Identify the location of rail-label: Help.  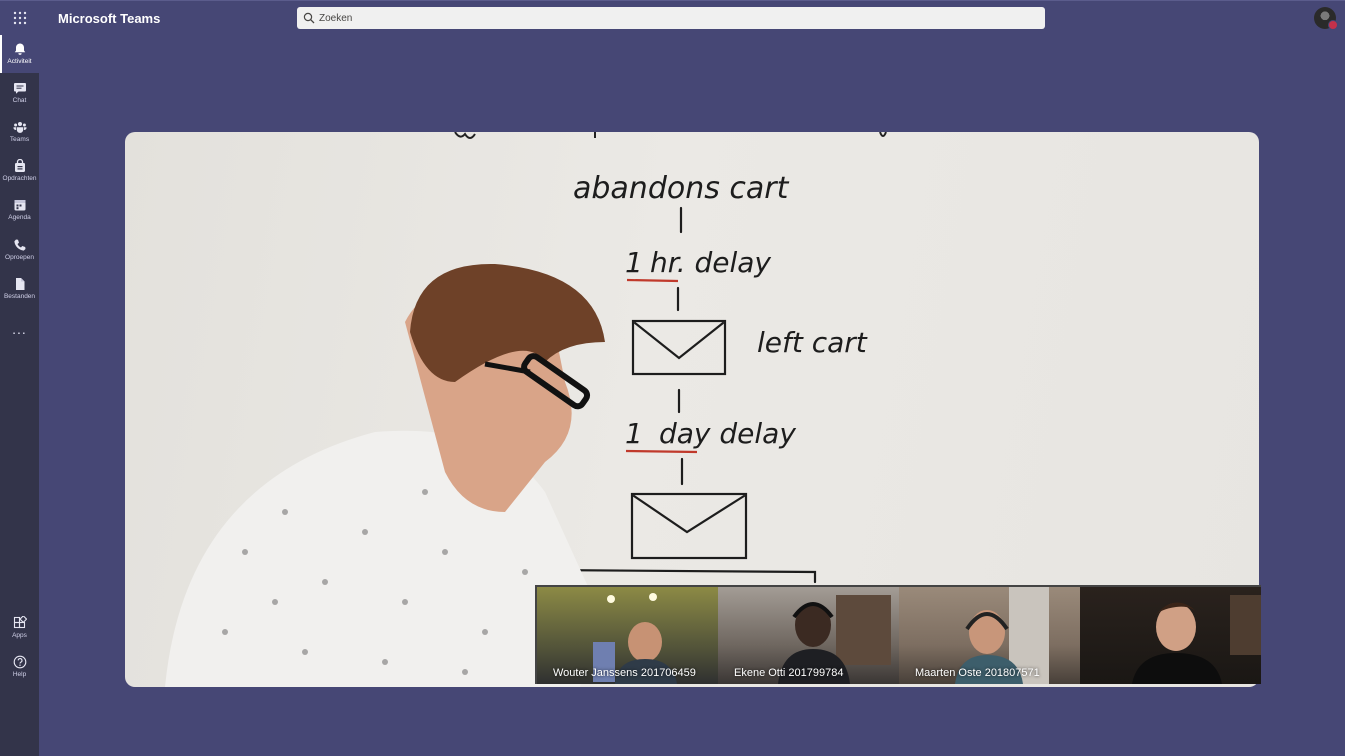
(19, 674).